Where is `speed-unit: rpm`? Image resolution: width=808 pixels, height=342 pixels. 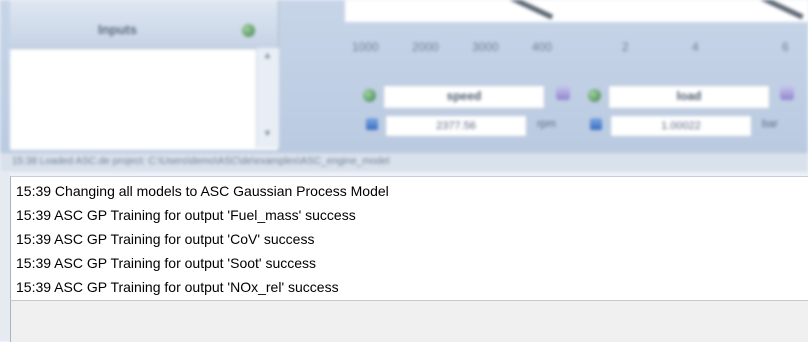 speed-unit: rpm is located at coordinates (546, 124).